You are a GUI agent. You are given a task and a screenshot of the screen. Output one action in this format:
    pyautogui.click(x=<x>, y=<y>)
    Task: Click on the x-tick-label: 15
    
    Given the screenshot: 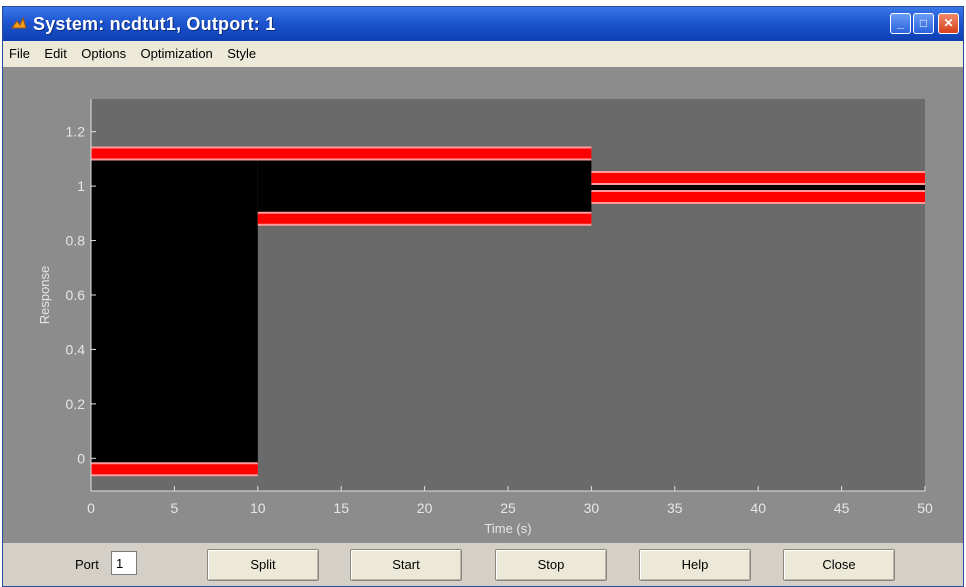 What is the action you would take?
    pyautogui.click(x=341, y=508)
    